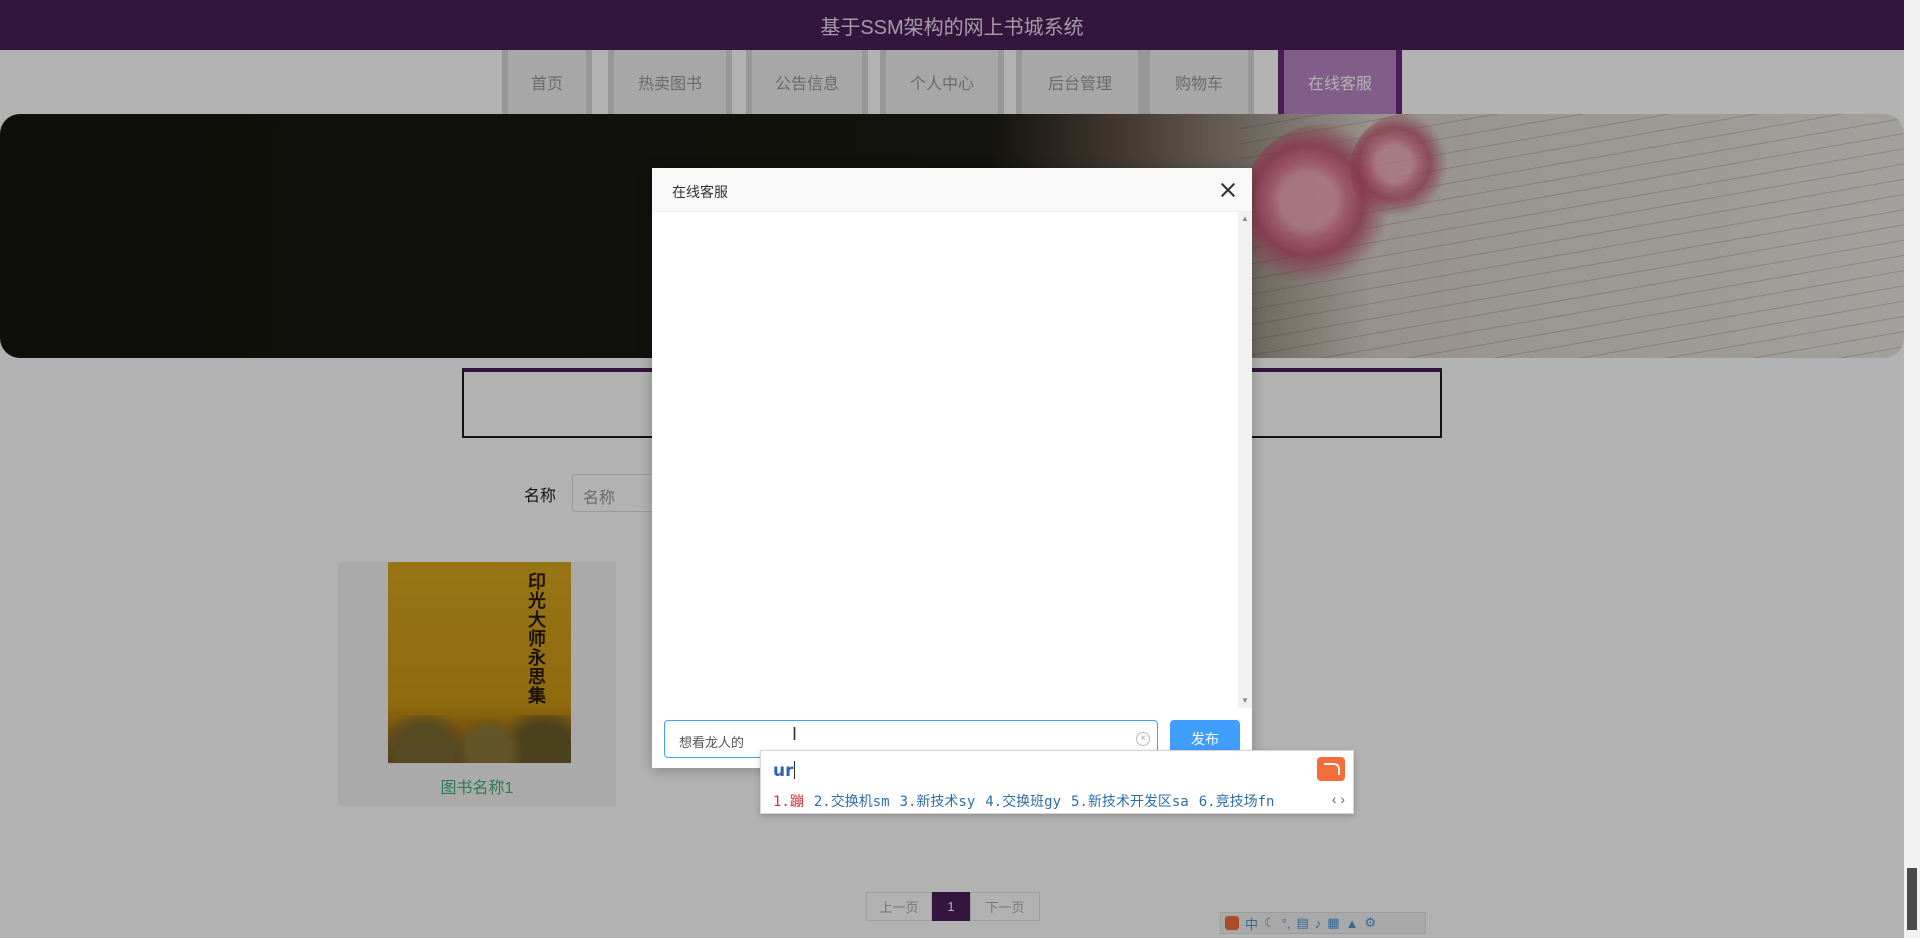  What do you see at coordinates (1338, 799) in the screenshot?
I see `ime-page-arrows: ‹ ›` at bounding box center [1338, 799].